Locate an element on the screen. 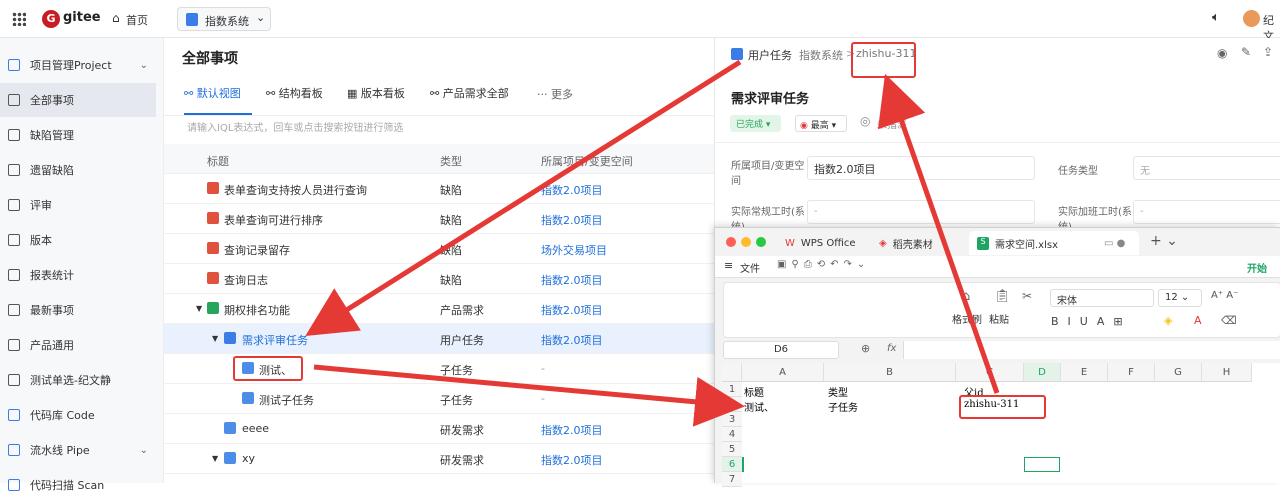 Image resolution: width=1280 pixels, height=502 pixels. arrow-to-spreadsheet is located at coordinates (529, 395).